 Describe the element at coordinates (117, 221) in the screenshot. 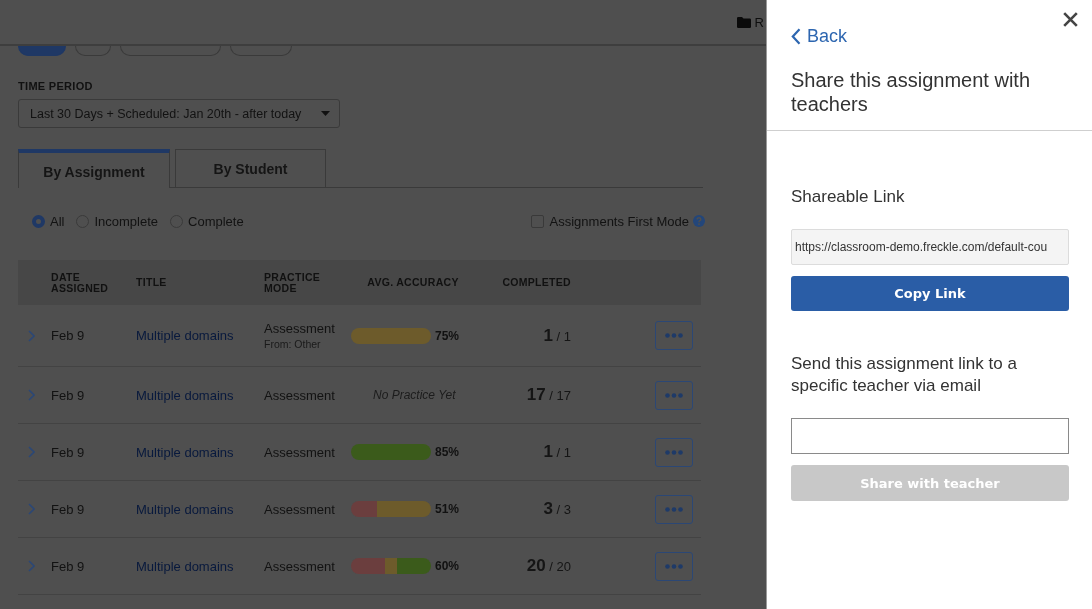

I see `status-radio: Incomplete` at that location.